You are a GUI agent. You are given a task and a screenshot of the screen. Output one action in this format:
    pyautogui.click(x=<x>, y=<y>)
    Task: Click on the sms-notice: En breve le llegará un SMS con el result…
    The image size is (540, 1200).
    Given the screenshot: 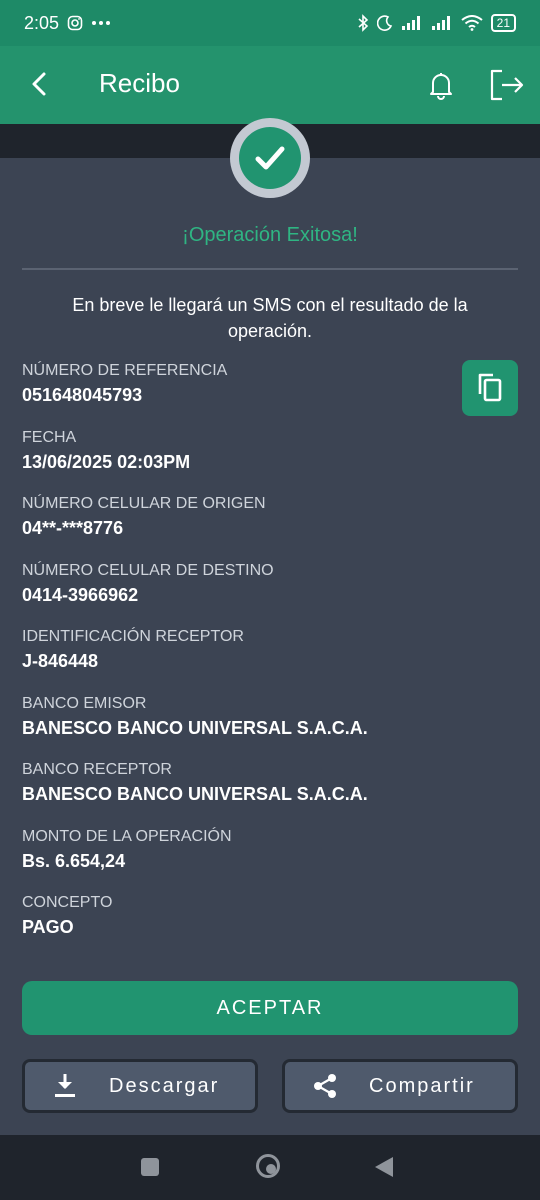 What is the action you would take?
    pyautogui.click(x=270, y=318)
    